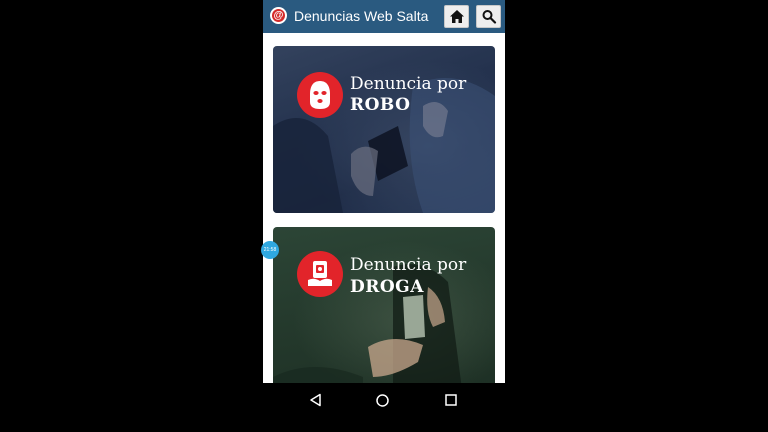 This screenshot has width=768, height=432. I want to click on back-icon, so click(316, 400).